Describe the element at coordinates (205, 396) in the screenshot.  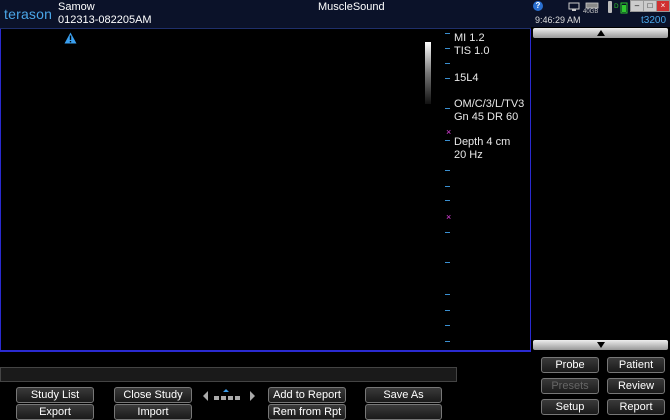
I see `nav-left-icon` at that location.